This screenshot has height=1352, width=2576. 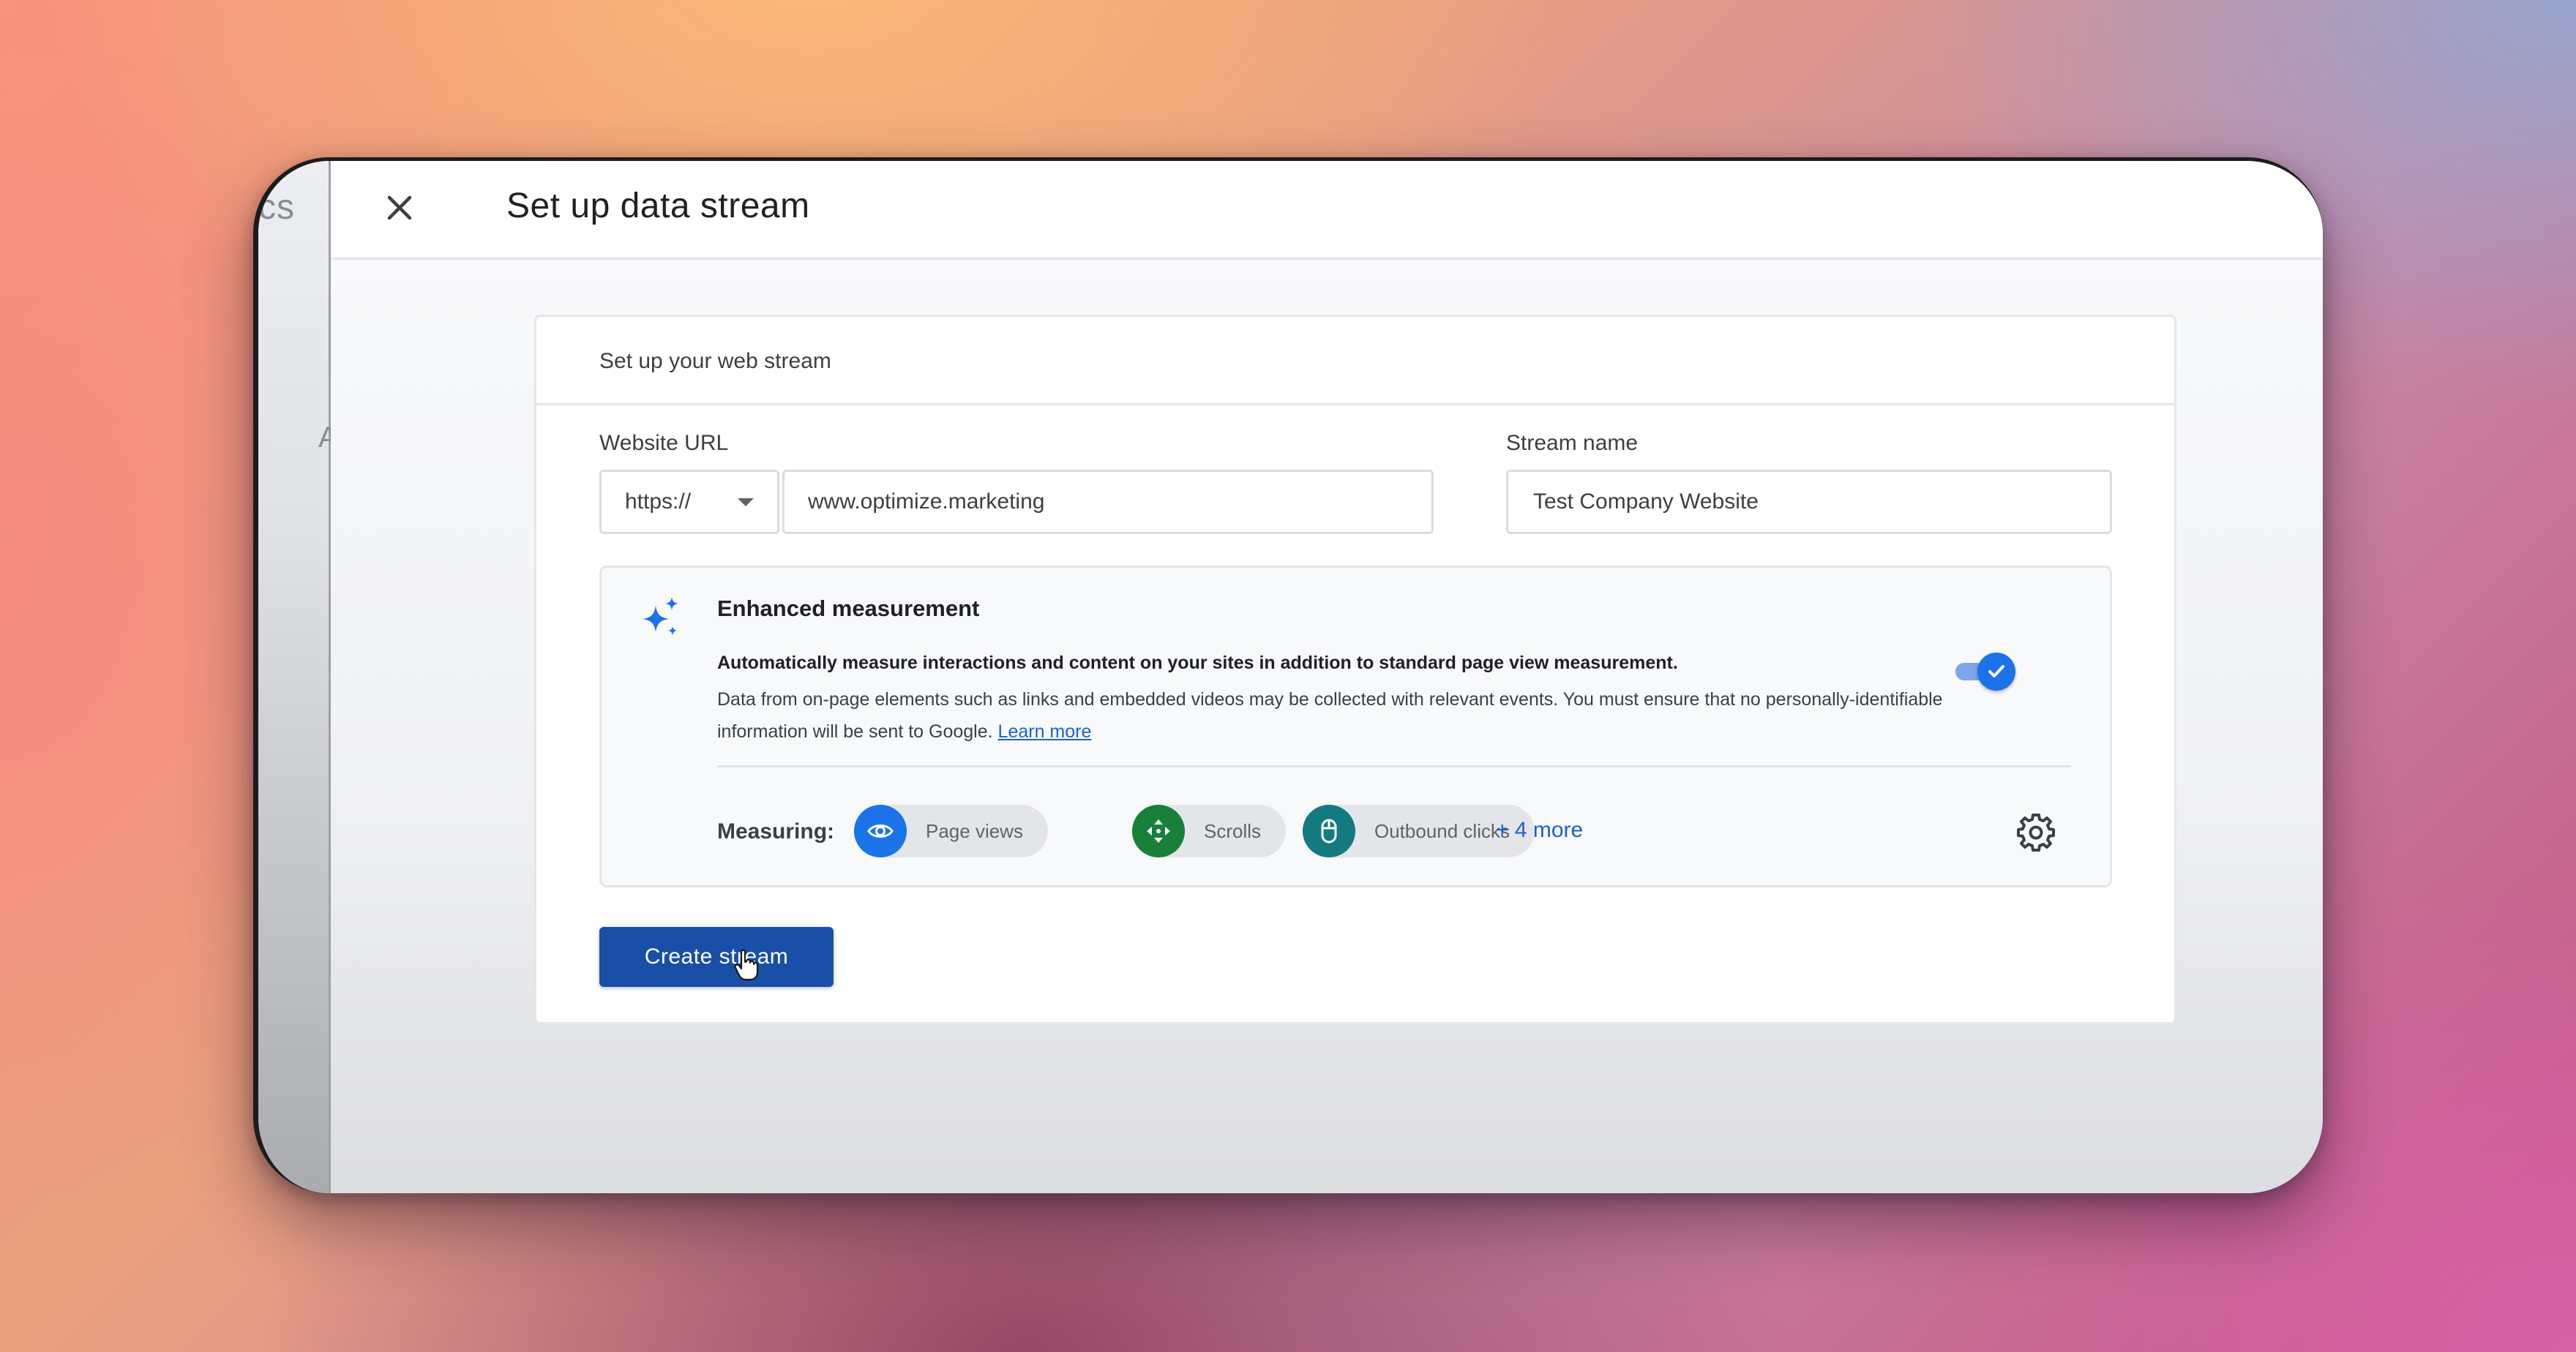 I want to click on website-url-value: www.optimize.marketing, so click(x=926, y=501).